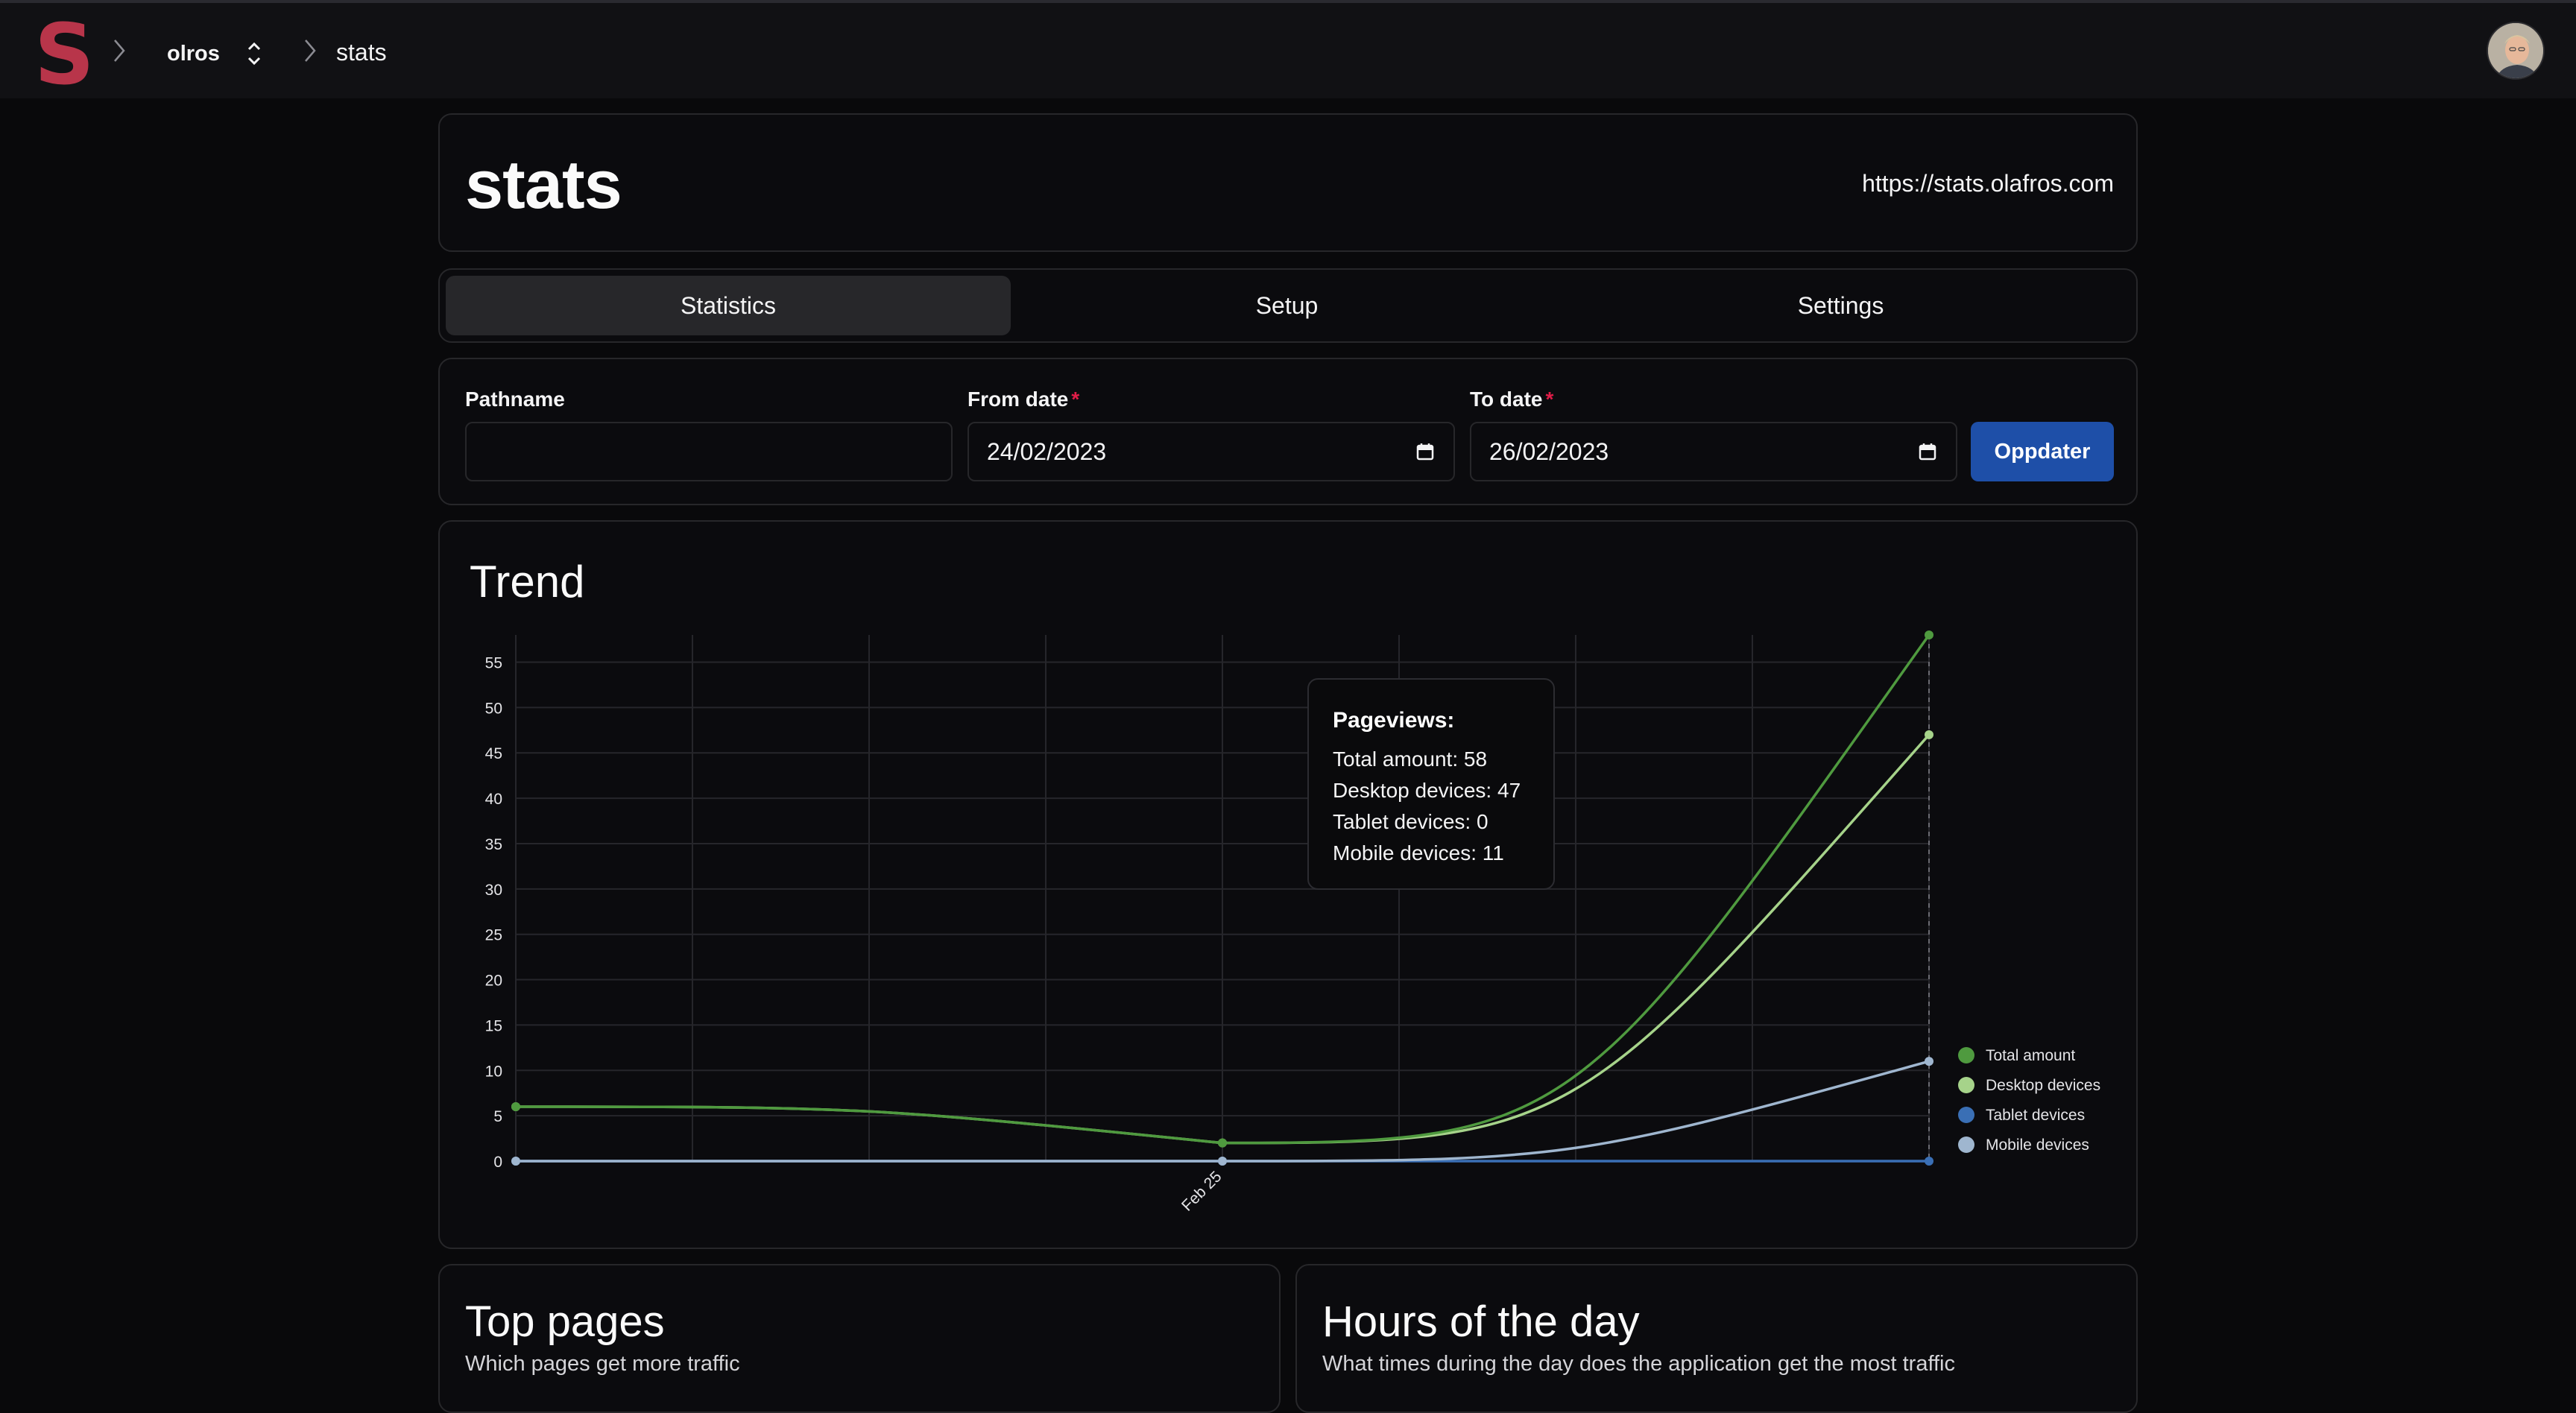  What do you see at coordinates (493, 981) in the screenshot?
I see `y-tick-label: 20` at bounding box center [493, 981].